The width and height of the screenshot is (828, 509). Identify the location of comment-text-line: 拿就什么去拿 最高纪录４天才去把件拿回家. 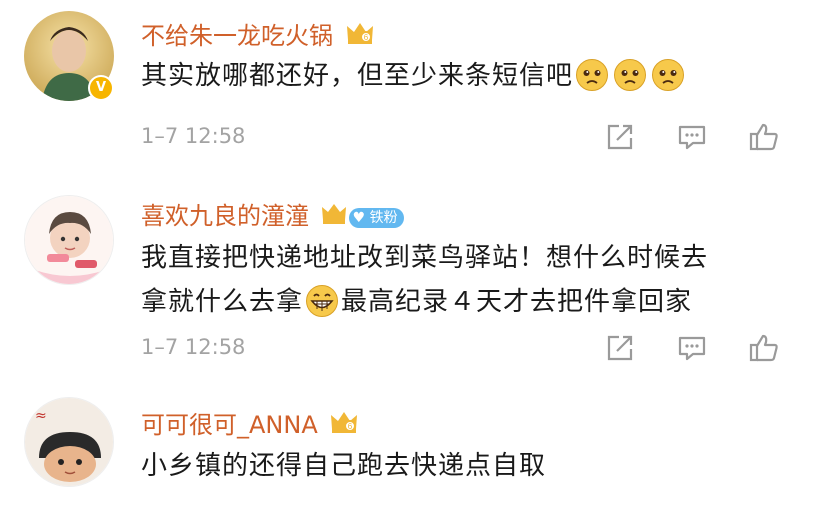
(471, 306).